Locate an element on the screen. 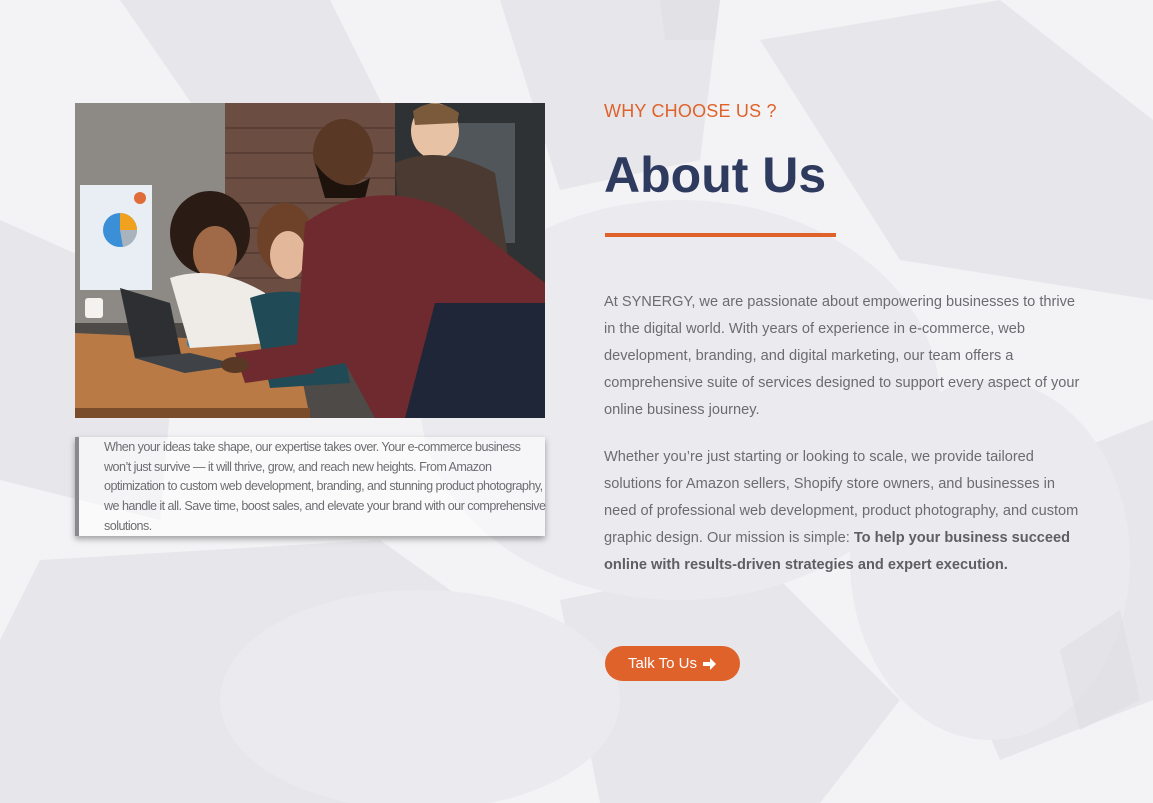 The image size is (1153, 803). section-heading: About Us is located at coordinates (715, 175).